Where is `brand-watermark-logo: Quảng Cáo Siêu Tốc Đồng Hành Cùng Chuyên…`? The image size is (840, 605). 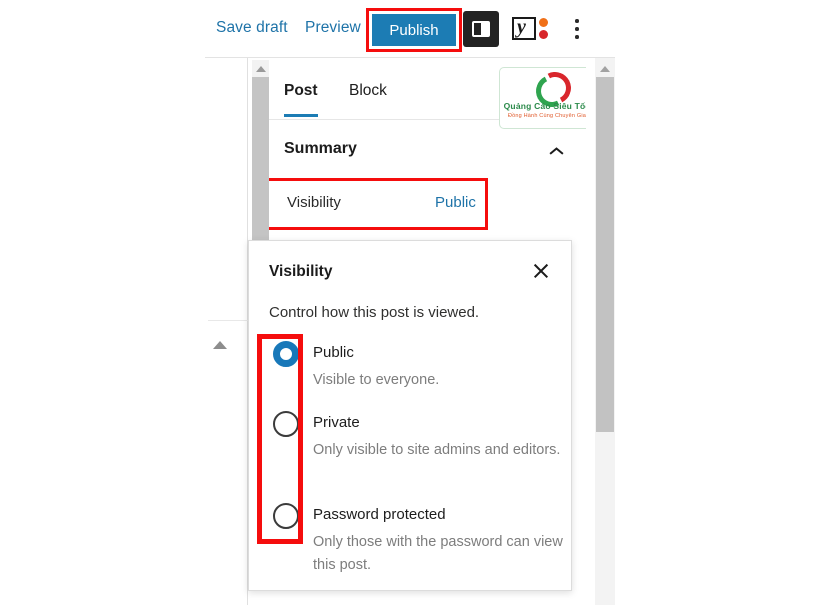
brand-watermark-logo: Quảng Cáo Siêu Tốc Đồng Hành Cùng Chuyên… is located at coordinates (542, 98).